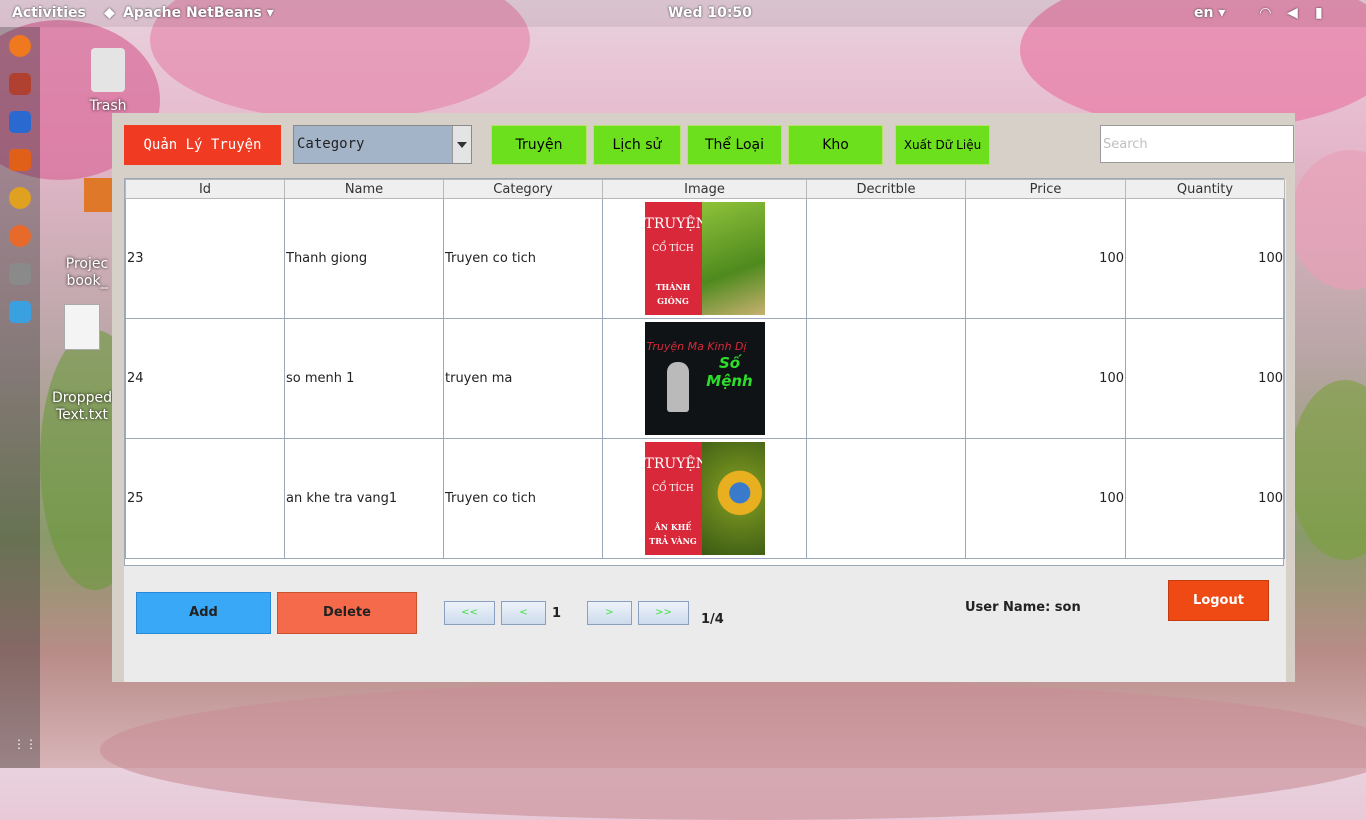 The height and width of the screenshot is (820, 1366). Describe the element at coordinates (557, 613) in the screenshot. I see `current-page: 1` at that location.